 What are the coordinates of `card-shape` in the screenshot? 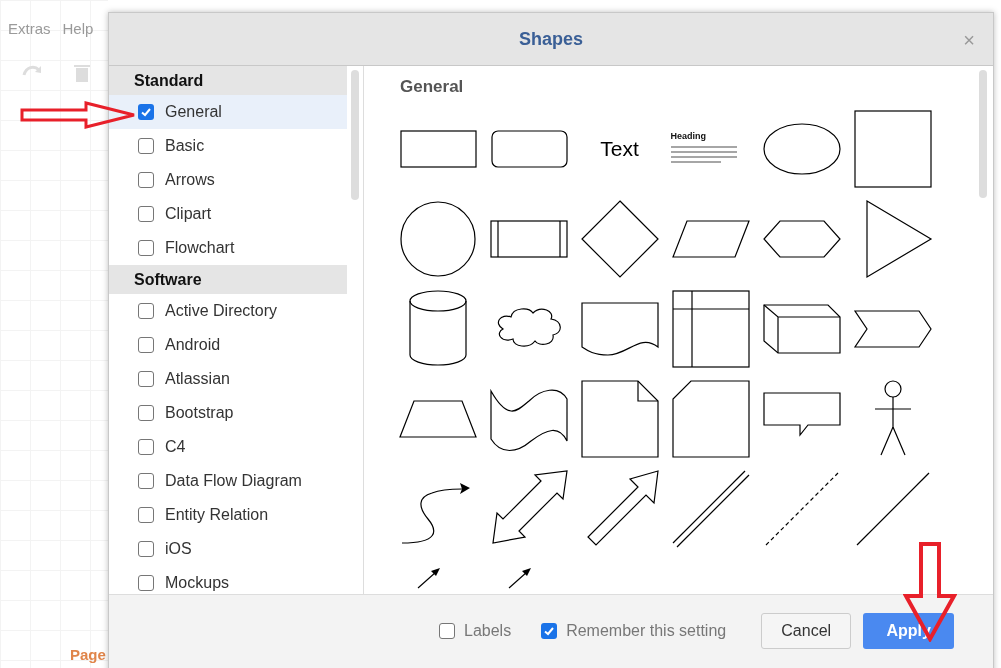 It's located at (710, 419).